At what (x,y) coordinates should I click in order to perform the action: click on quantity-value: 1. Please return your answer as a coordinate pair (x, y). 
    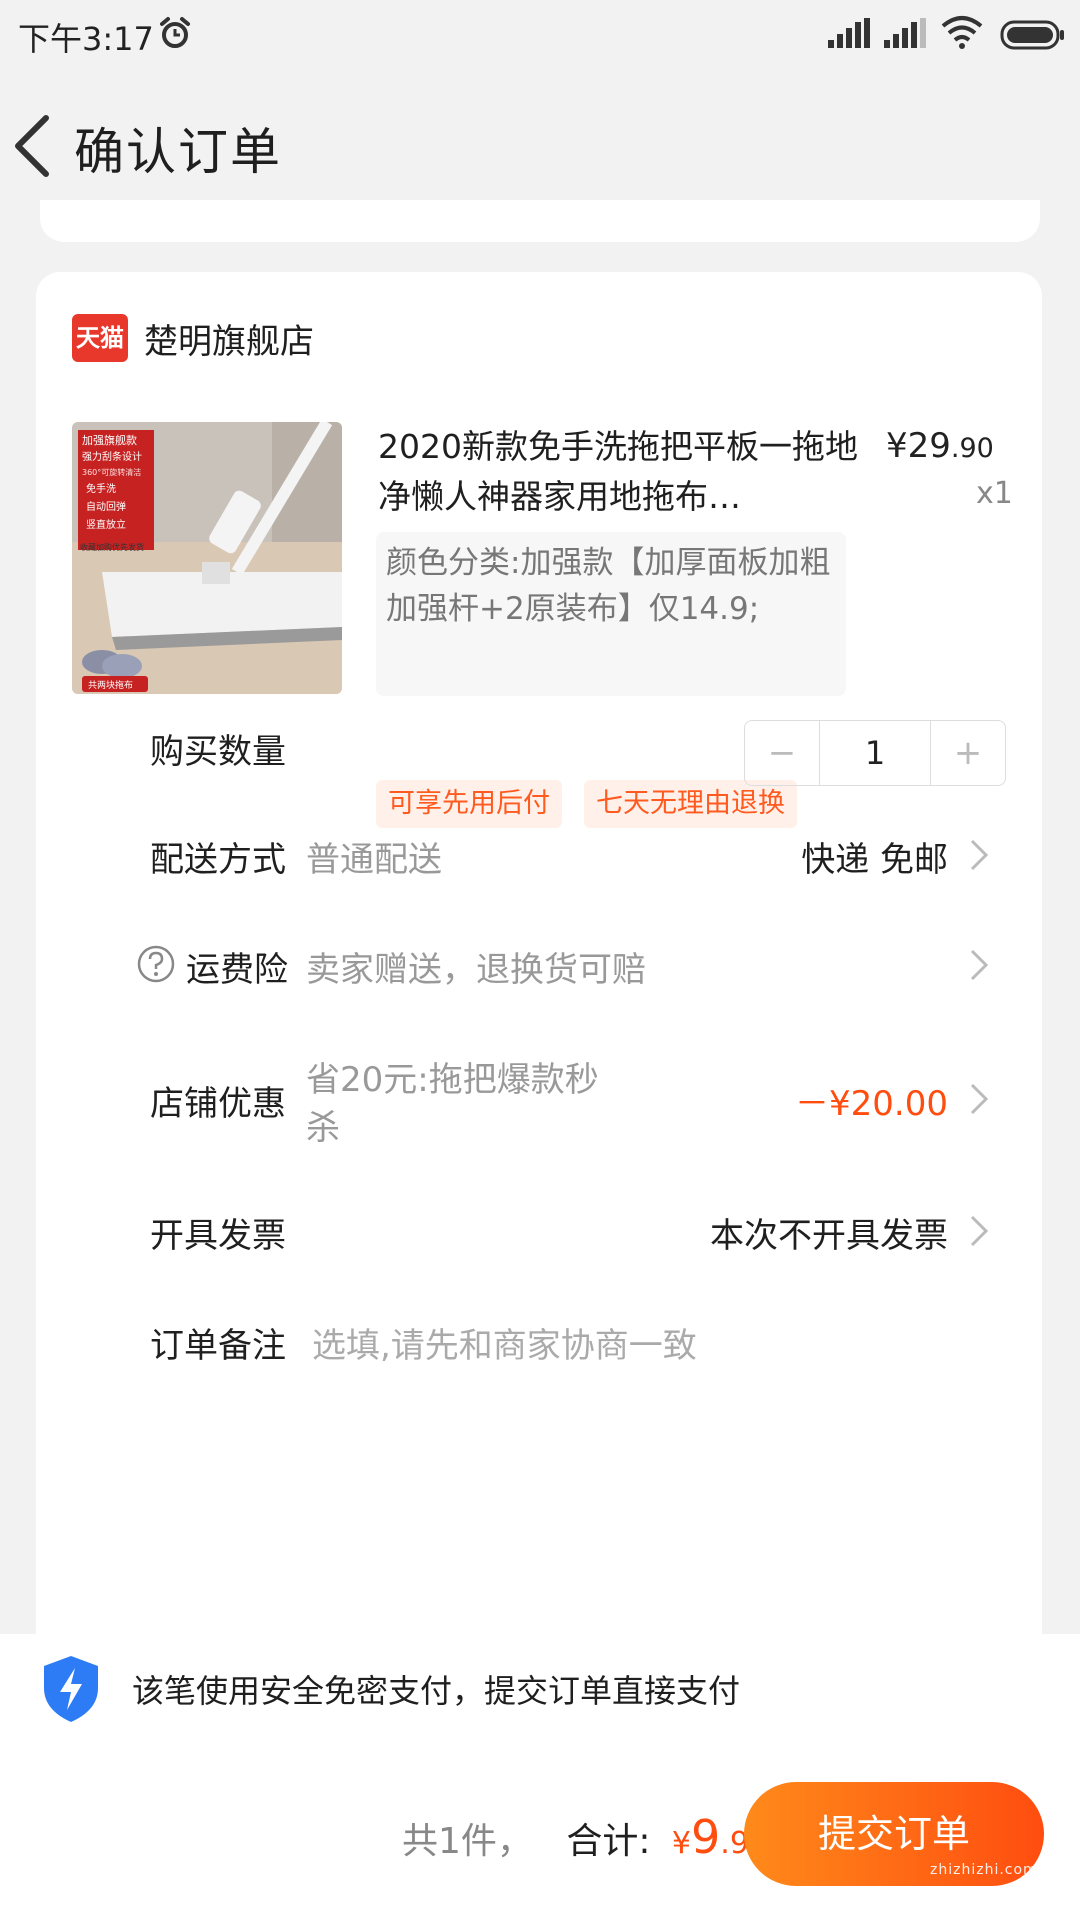
    Looking at the image, I should click on (875, 753).